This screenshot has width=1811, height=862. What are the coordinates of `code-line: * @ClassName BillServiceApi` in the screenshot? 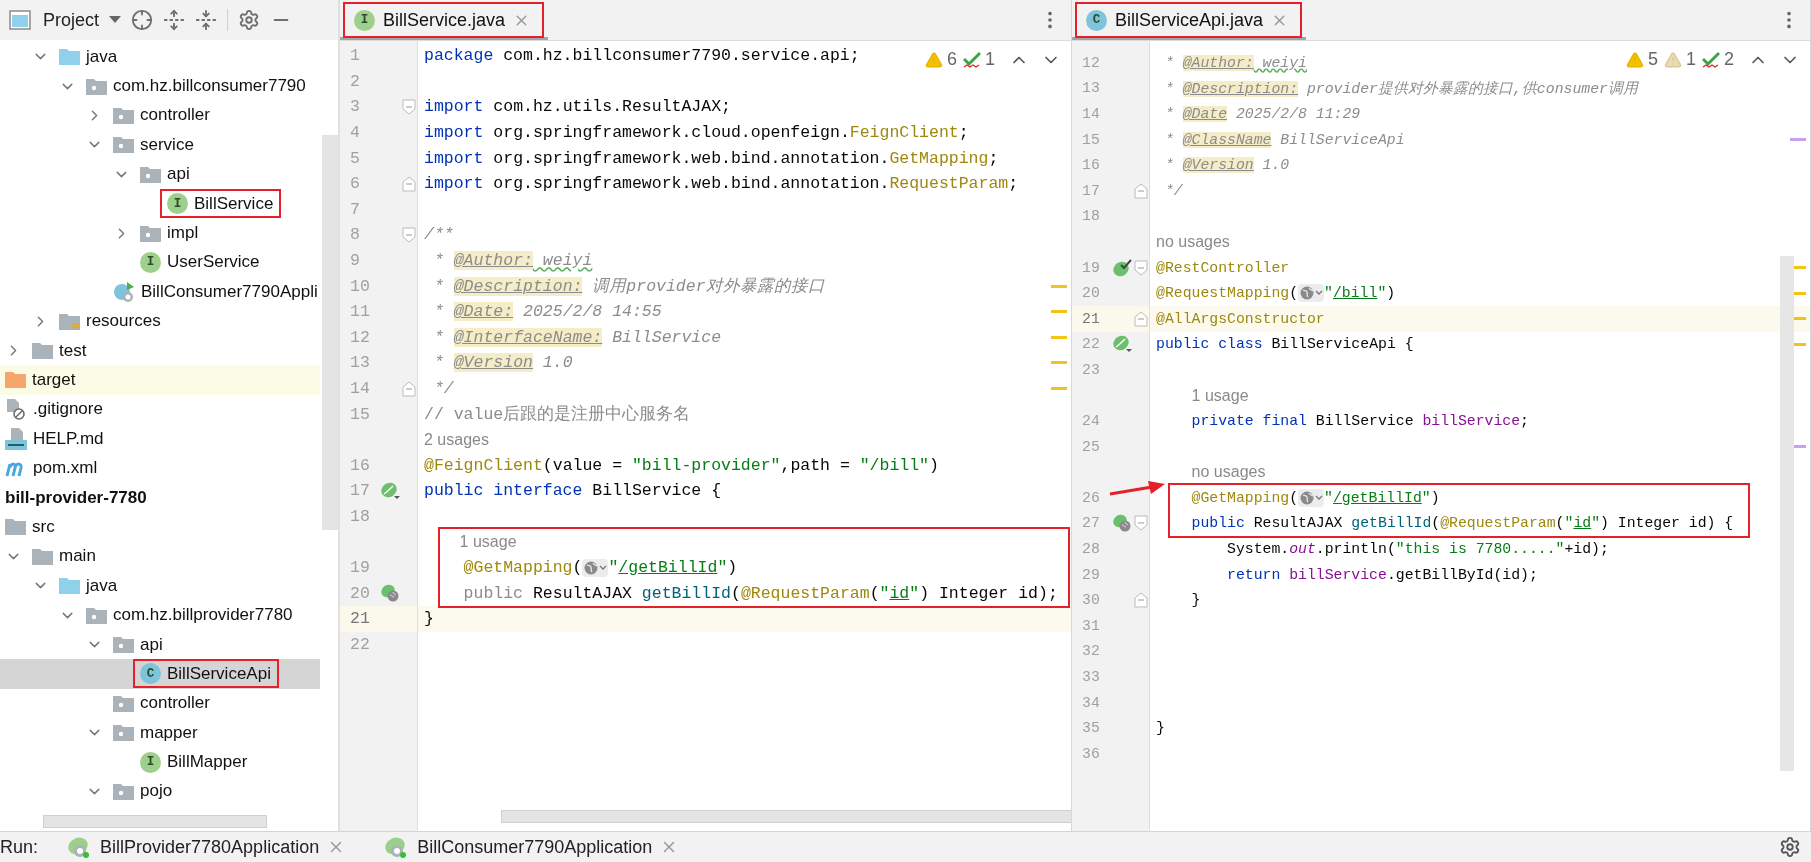 It's located at (1284, 139).